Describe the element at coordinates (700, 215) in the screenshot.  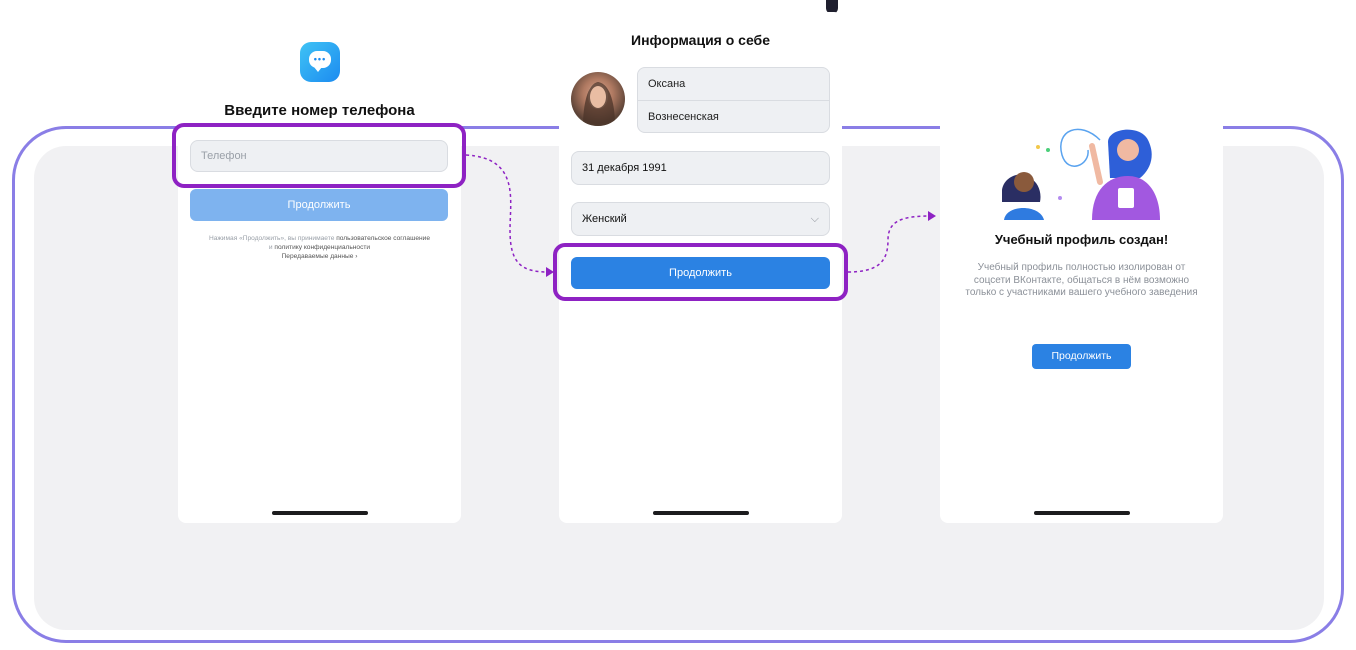
I see `flow-arrows` at that location.